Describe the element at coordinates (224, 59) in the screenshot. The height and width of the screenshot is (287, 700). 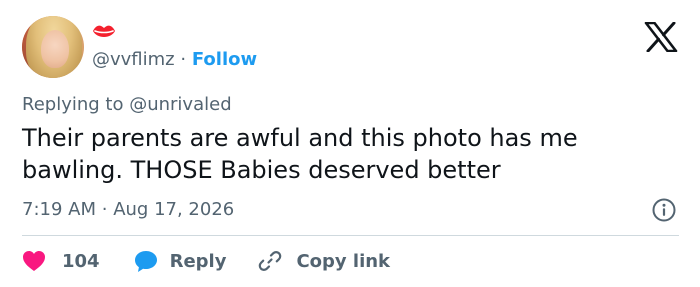
I see `follow-button: Follow` at that location.